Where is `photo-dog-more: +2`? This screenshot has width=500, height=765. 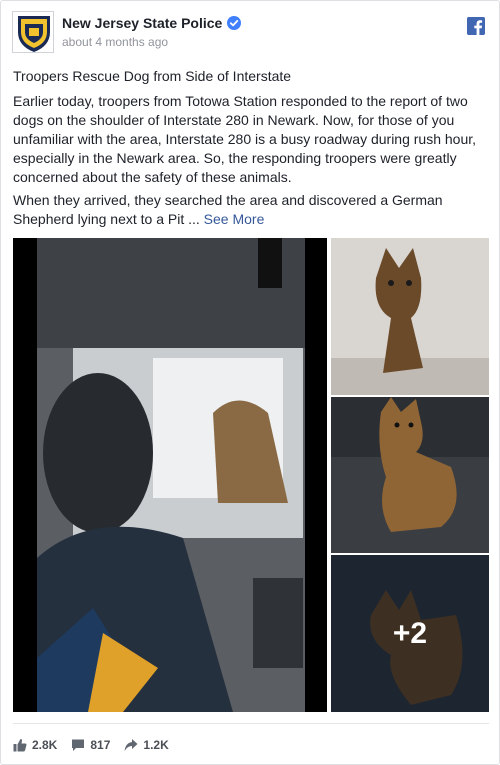
photo-dog-more: +2 is located at coordinates (410, 633).